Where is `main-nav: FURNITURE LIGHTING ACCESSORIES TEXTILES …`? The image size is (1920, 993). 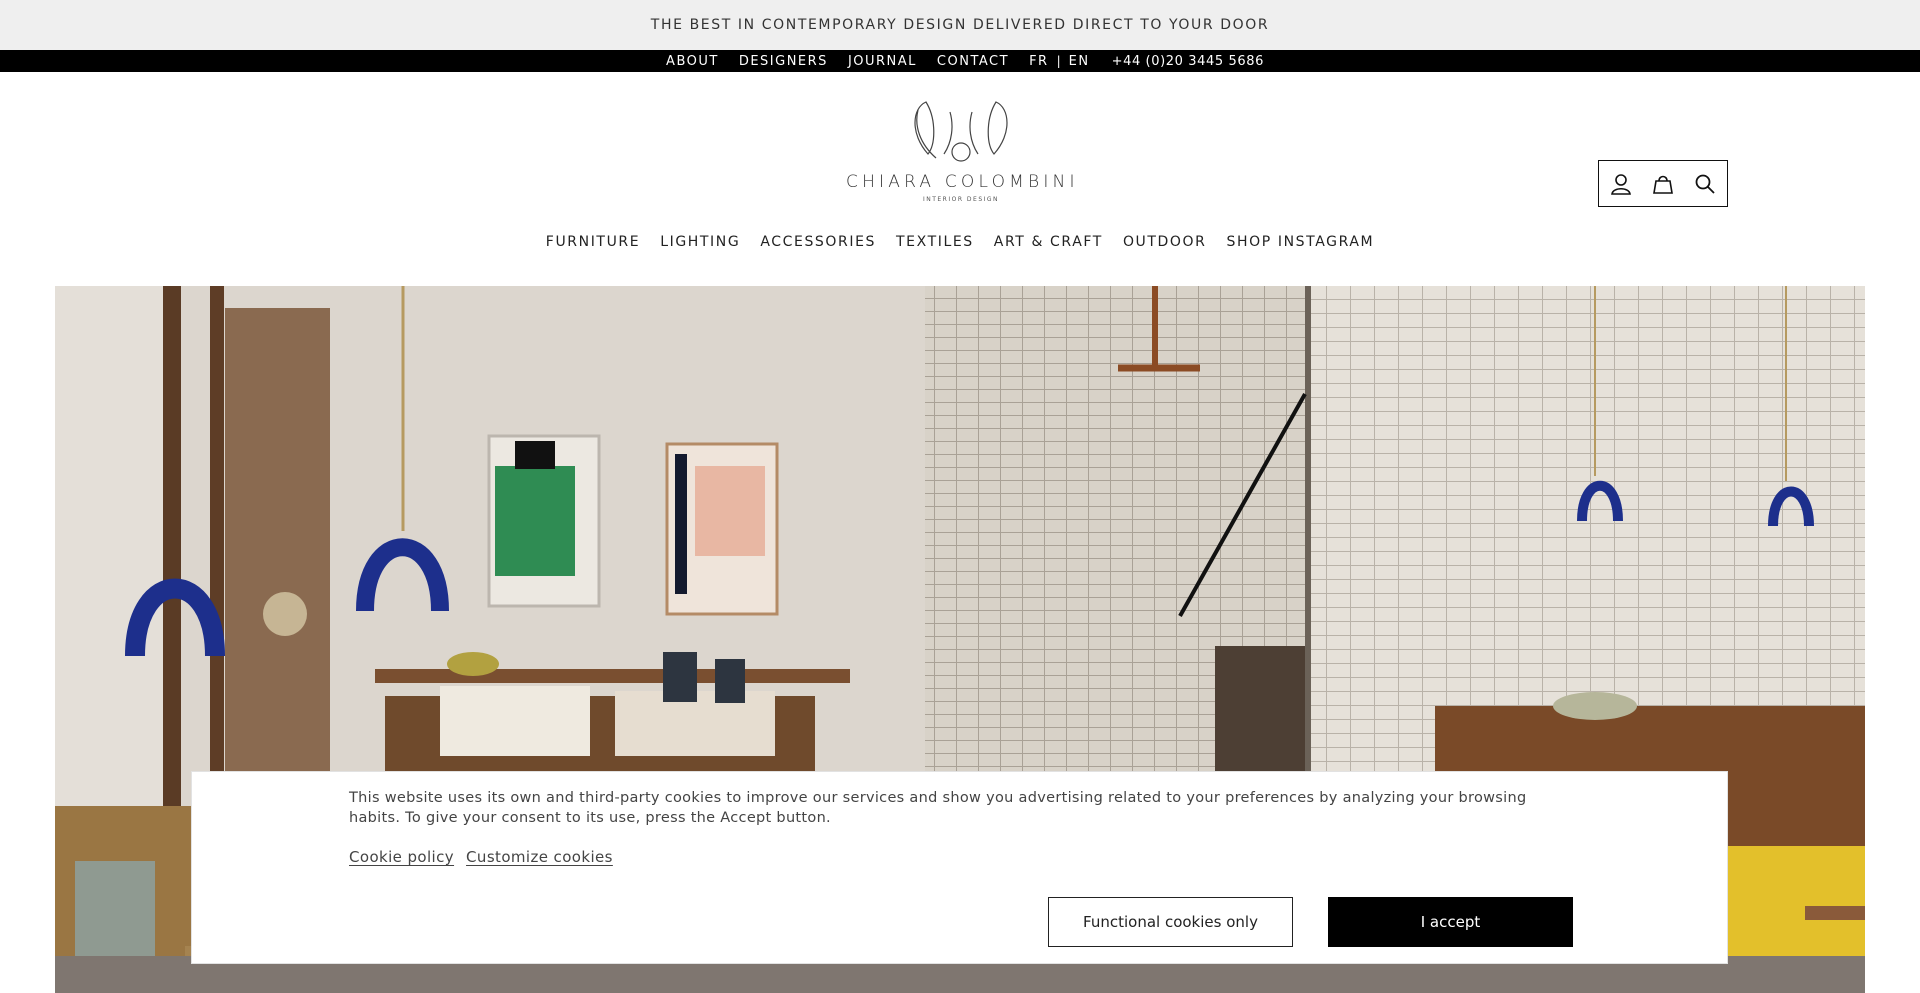 main-nav: FURNITURE LIGHTING ACCESSORIES TEXTILES … is located at coordinates (960, 245).